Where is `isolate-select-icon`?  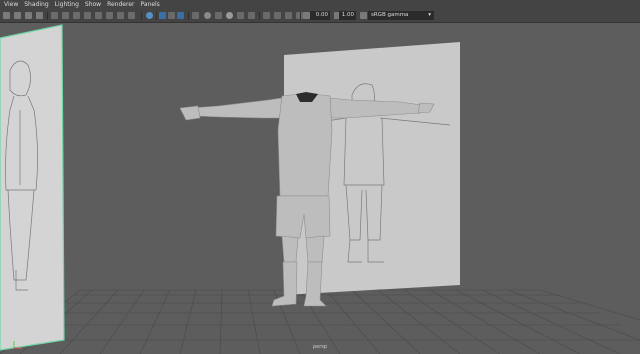
isolate-select-icon is located at coordinates (266, 15).